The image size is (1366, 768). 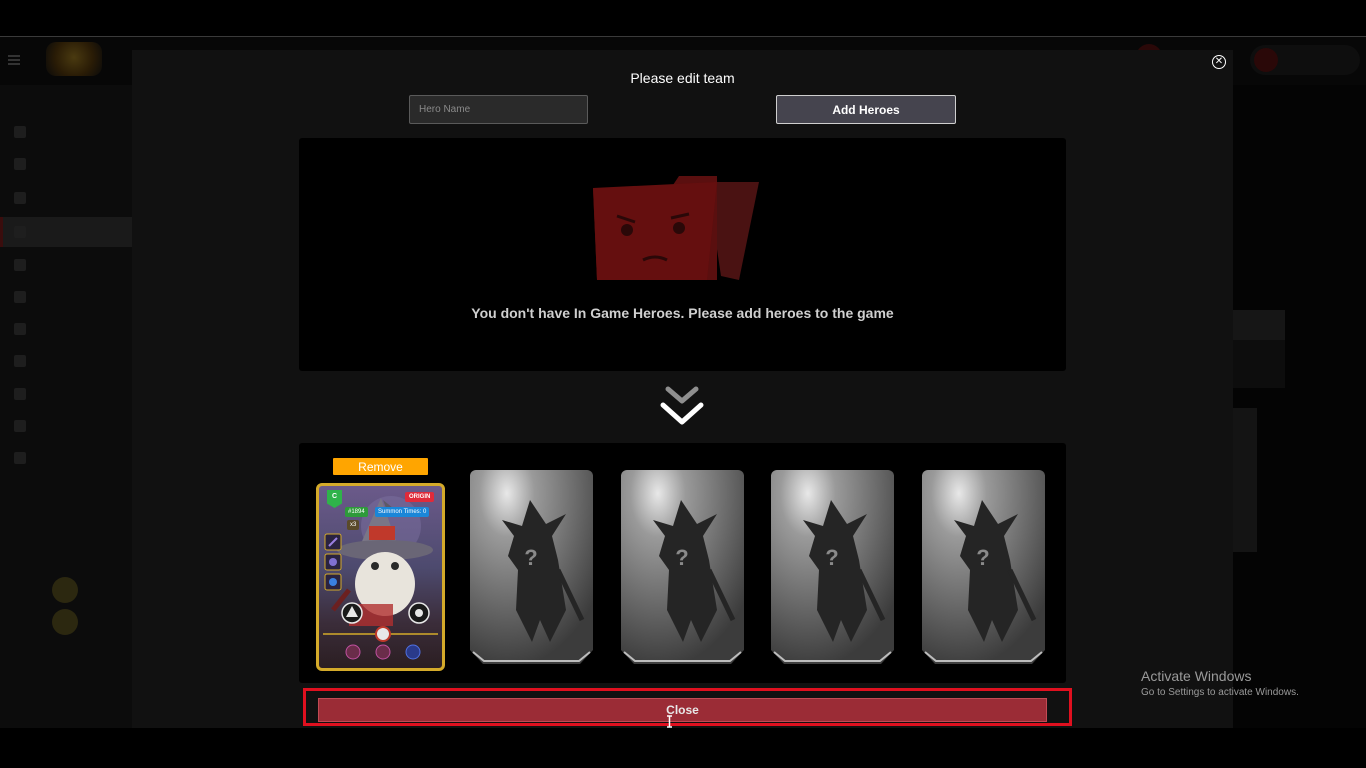 What do you see at coordinates (420, 497) in the screenshot?
I see `origin-badge: ORIGIN` at bounding box center [420, 497].